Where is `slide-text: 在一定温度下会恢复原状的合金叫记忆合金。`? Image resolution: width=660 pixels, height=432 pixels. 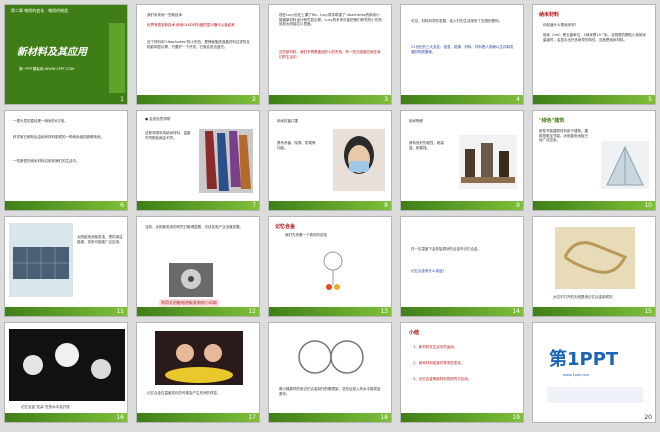 slide-text: 在一定温度下会恢复原状的合金叫记忆合金。 is located at coordinates (446, 249).